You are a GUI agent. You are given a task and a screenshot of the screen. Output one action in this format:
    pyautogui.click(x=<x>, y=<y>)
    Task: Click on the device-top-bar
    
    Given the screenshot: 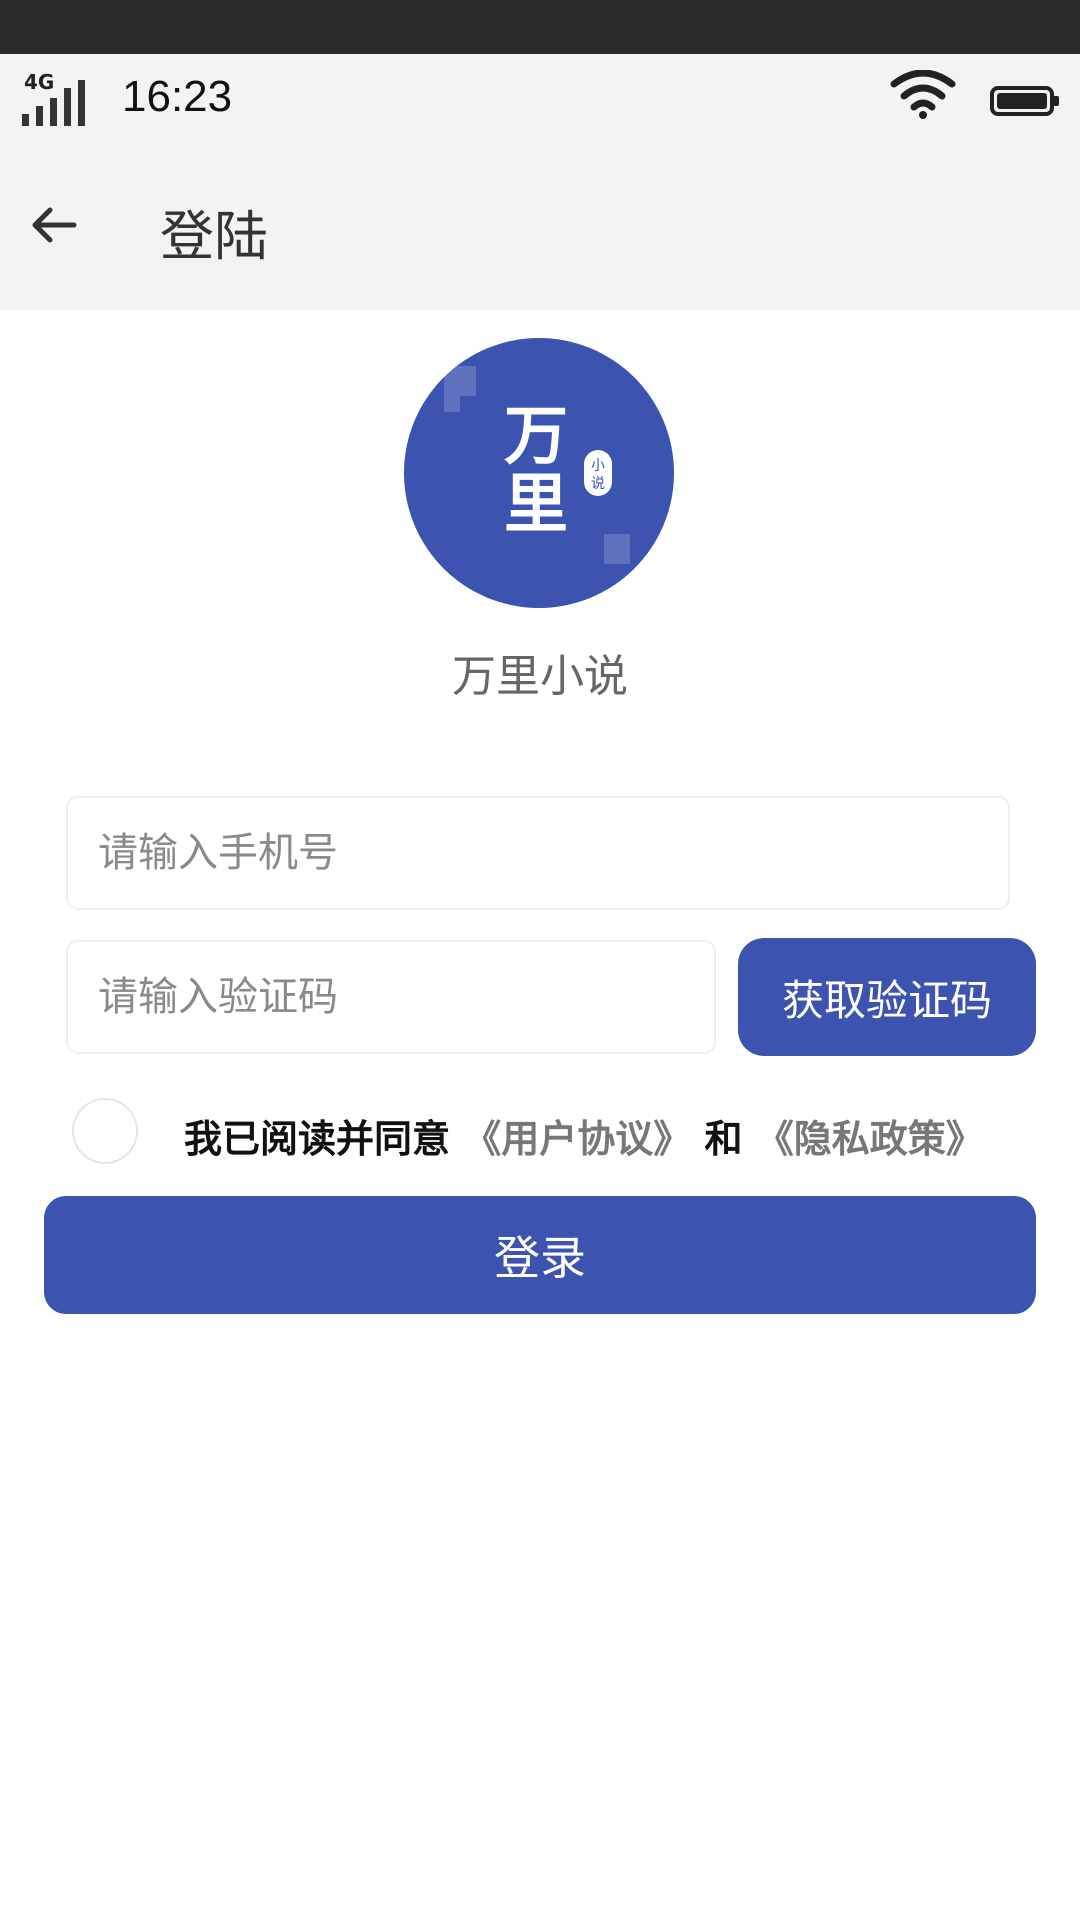 What is the action you would take?
    pyautogui.click(x=540, y=27)
    